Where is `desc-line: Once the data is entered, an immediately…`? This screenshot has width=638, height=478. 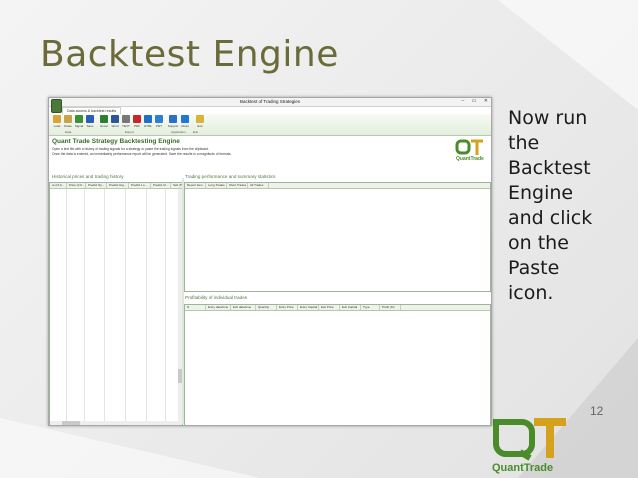
desc-line: Once the data is entered, an immediately… is located at coordinates (142, 153).